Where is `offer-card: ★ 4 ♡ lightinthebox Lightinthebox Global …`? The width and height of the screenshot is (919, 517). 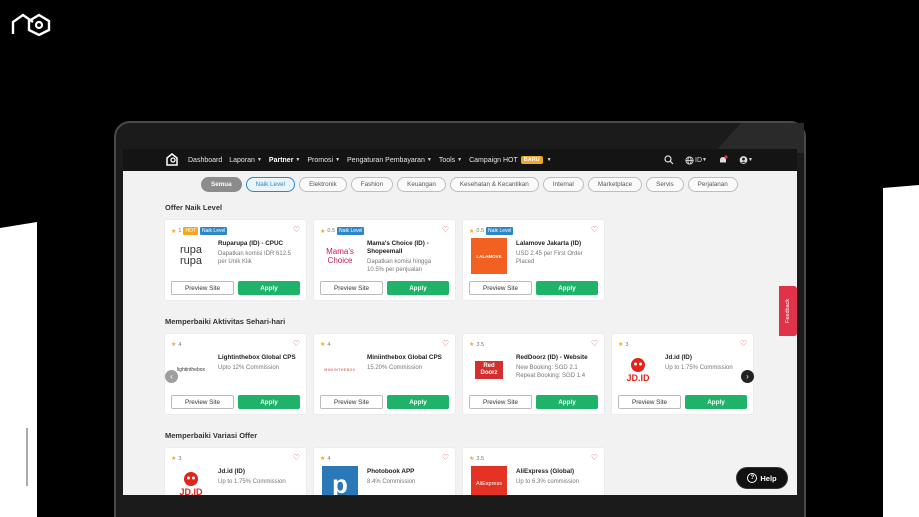 offer-card: ★ 4 ♡ lightinthebox Lightinthebox Global … is located at coordinates (235, 374).